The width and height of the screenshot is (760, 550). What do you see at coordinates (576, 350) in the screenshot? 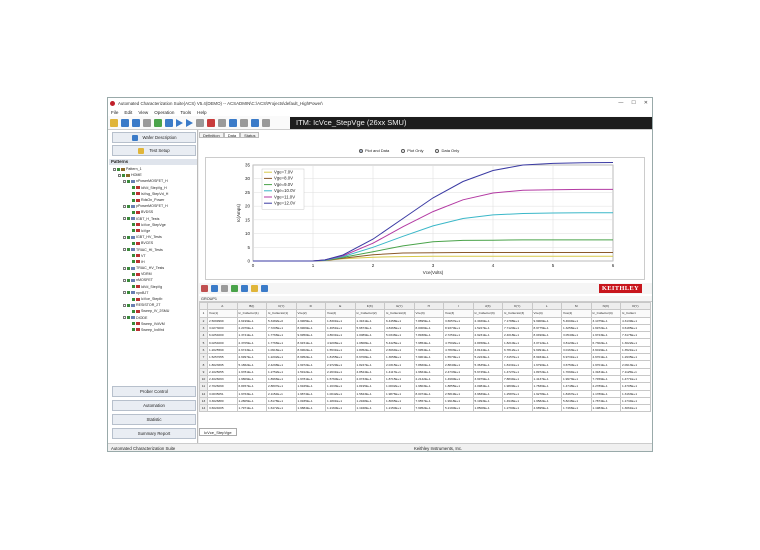
I see `grid-cell: 3.0163E+1` at bounding box center [576, 350].